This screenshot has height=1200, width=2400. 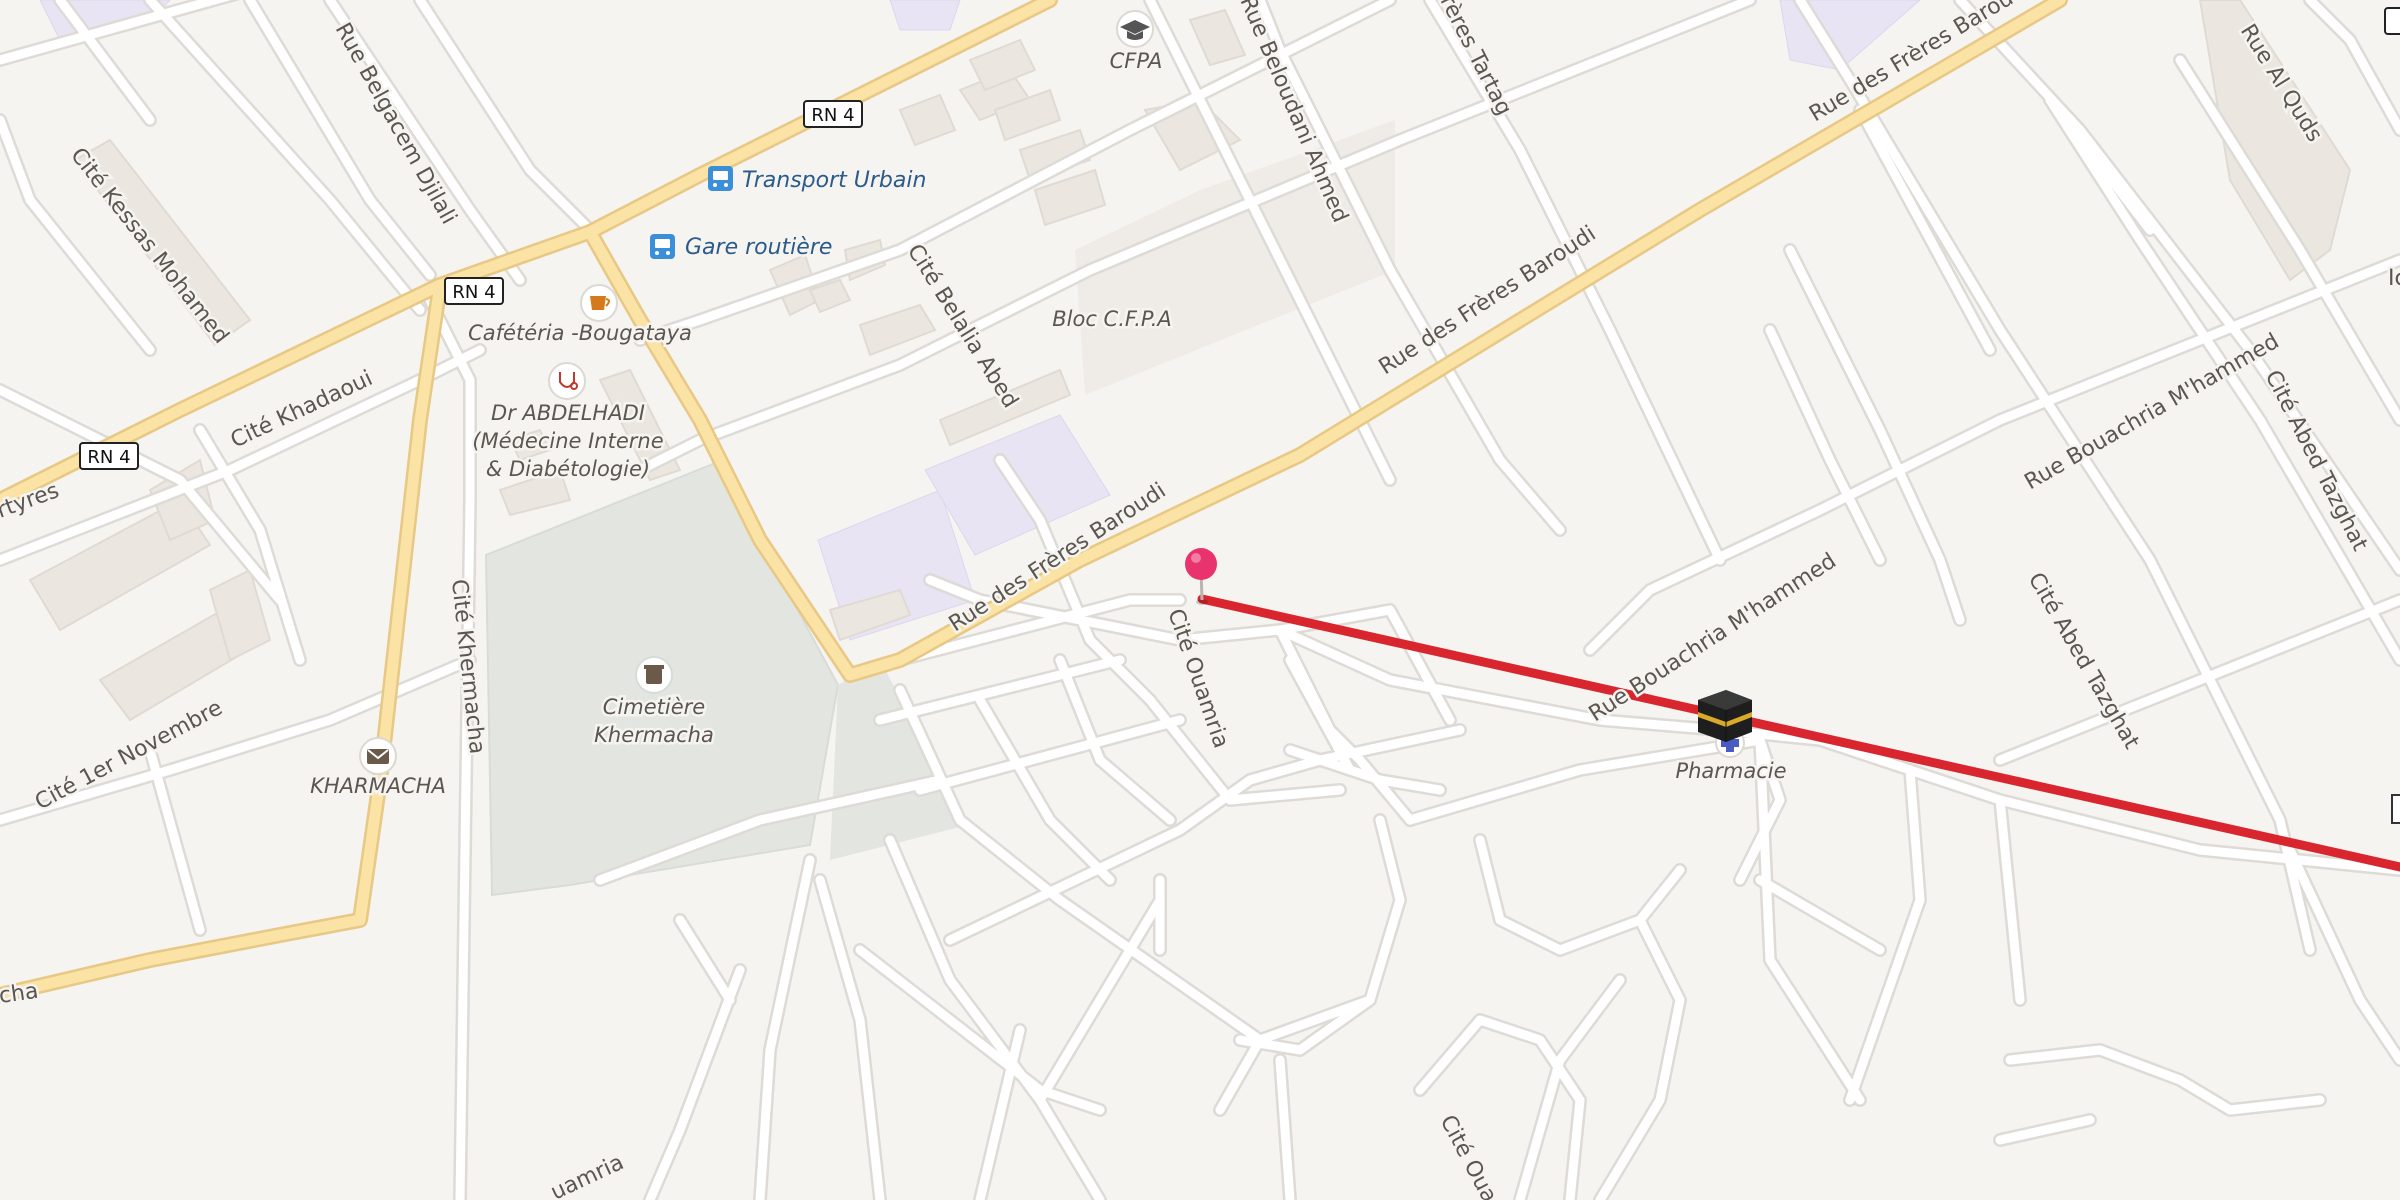 What do you see at coordinates (1136, 61) in the screenshot?
I see `poi-label: CFPA` at bounding box center [1136, 61].